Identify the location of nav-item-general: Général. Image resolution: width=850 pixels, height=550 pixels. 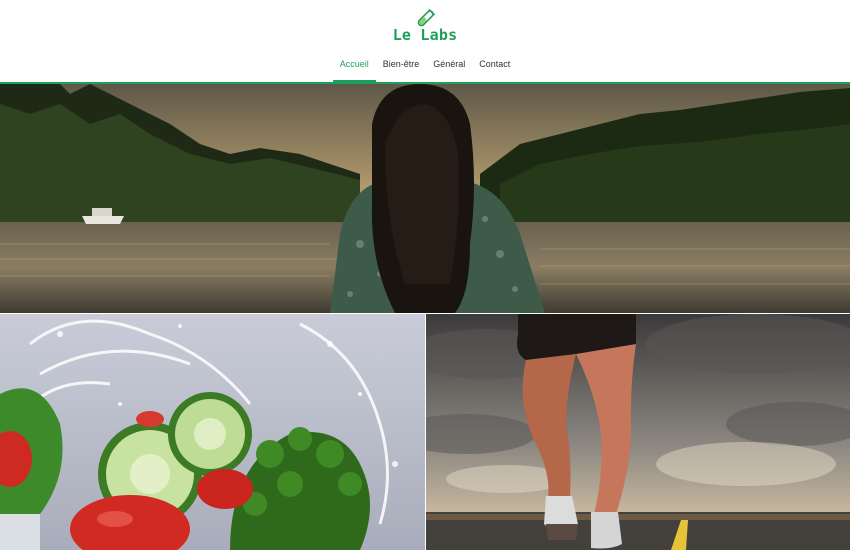
(449, 67).